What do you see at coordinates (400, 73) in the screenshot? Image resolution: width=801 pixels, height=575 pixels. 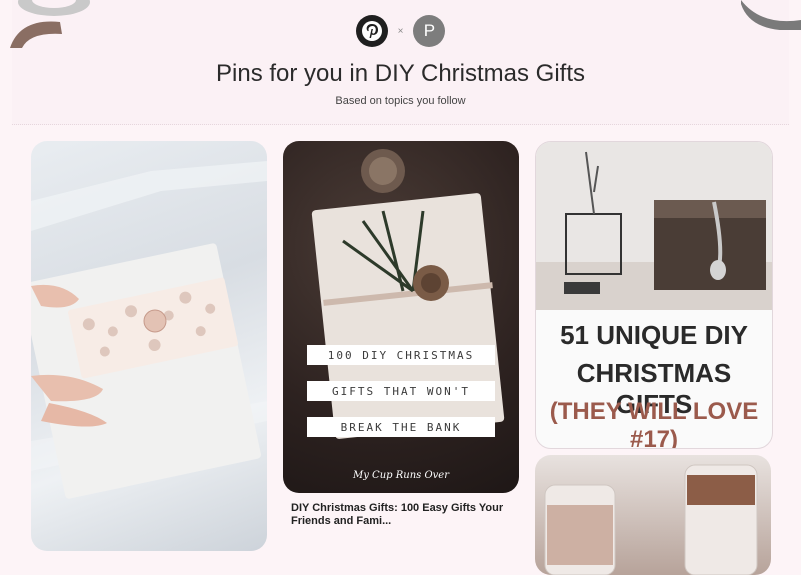 I see `page-title: Pins for you in DIY Christmas Gifts` at bounding box center [400, 73].